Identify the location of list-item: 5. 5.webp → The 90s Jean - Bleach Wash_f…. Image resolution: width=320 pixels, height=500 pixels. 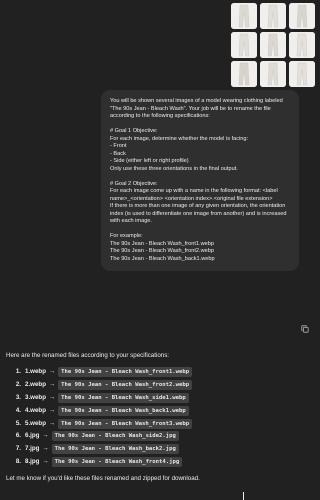
(156, 423).